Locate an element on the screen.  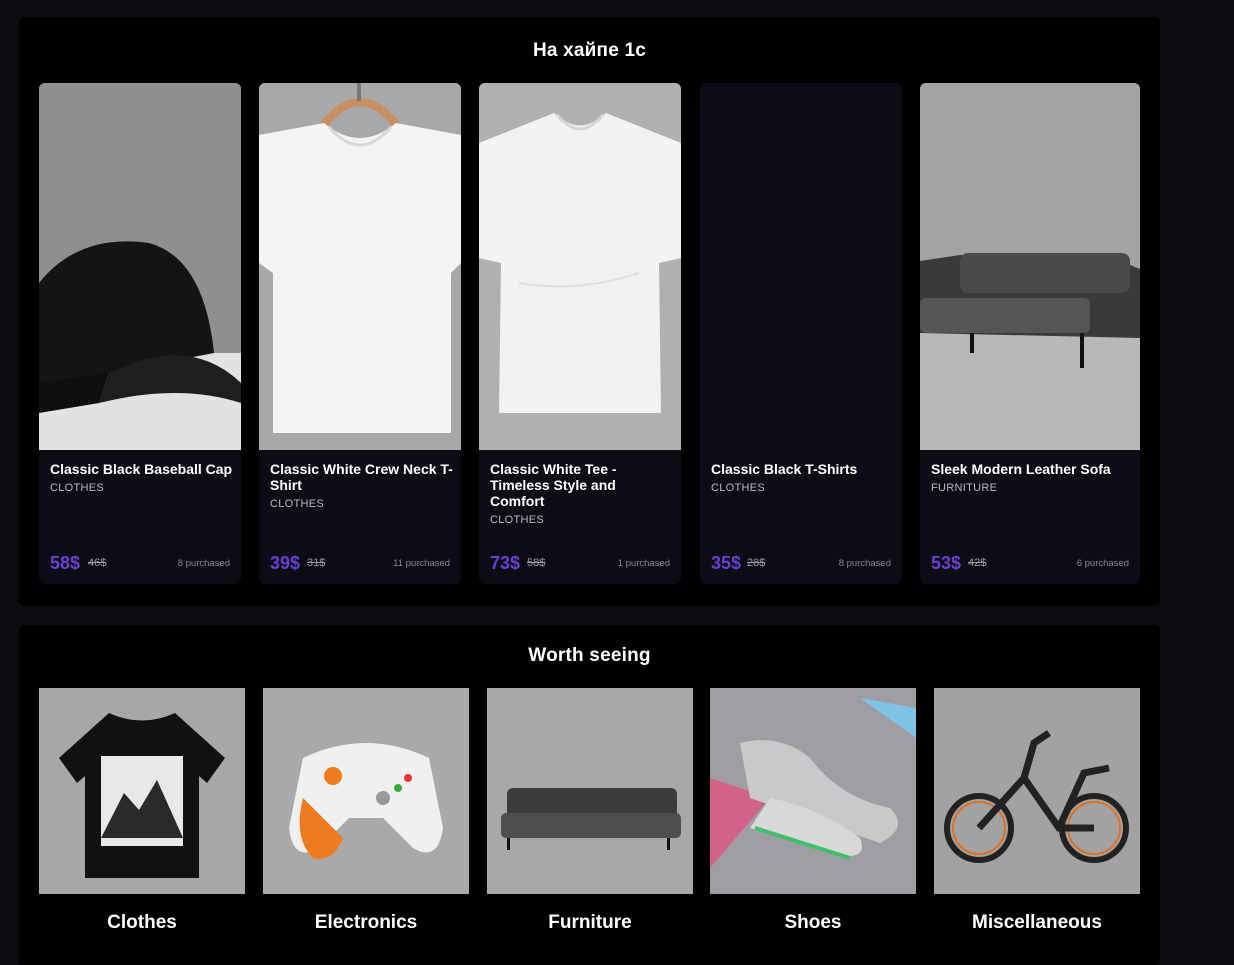
product-old-price: 58$ is located at coordinates (536, 563).